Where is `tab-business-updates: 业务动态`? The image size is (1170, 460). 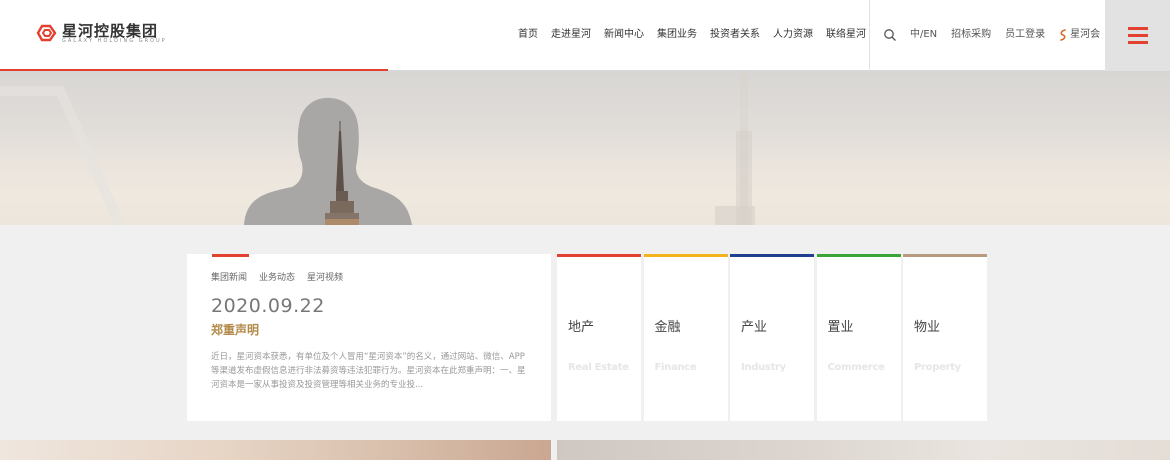 tab-business-updates: 业务动态 is located at coordinates (277, 278).